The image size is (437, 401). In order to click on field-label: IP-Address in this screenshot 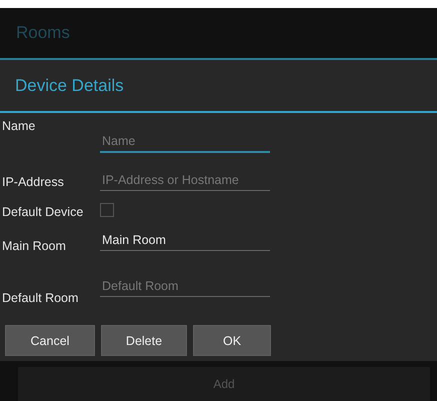, I will do `click(33, 183)`.